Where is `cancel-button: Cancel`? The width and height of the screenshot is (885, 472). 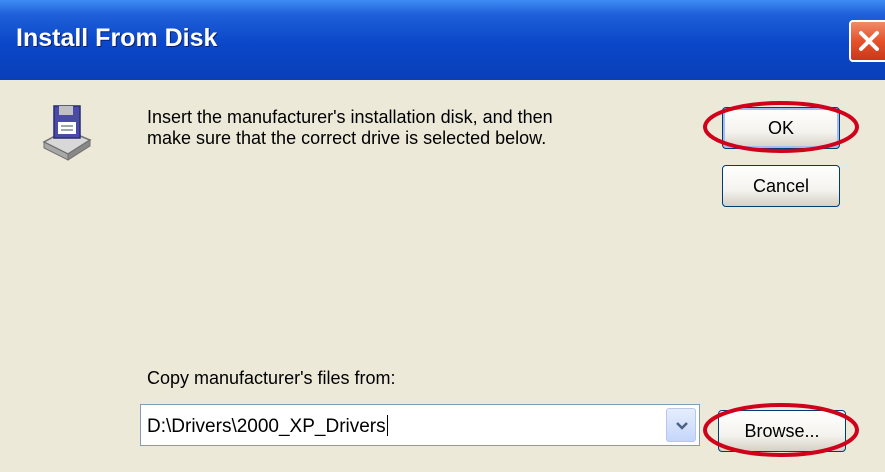
cancel-button: Cancel is located at coordinates (781, 186).